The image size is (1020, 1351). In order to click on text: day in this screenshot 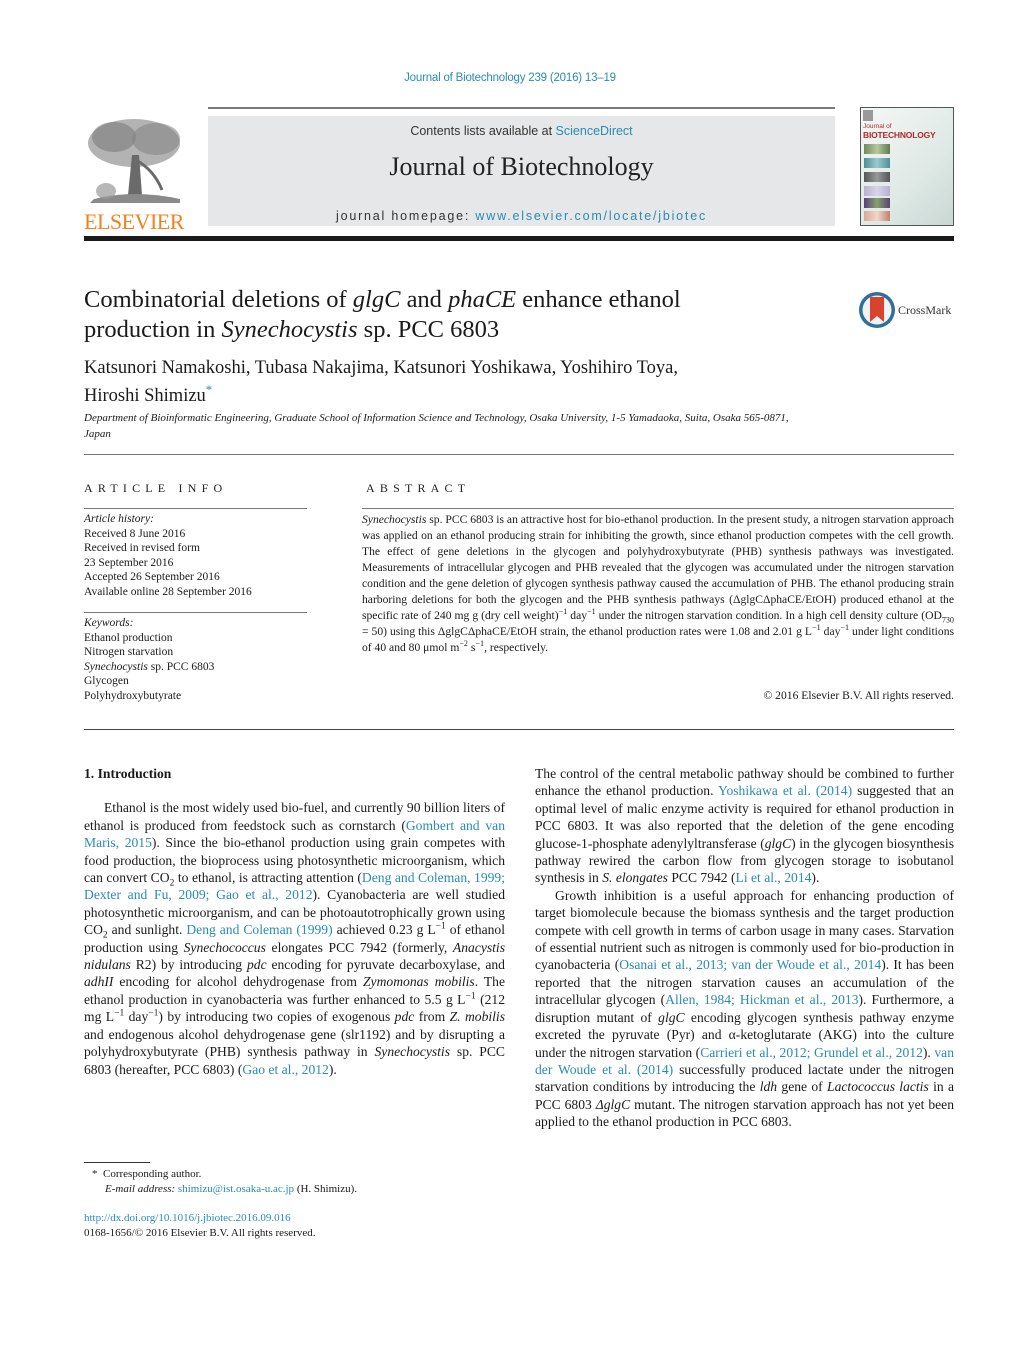, I will do `click(136, 1017)`.